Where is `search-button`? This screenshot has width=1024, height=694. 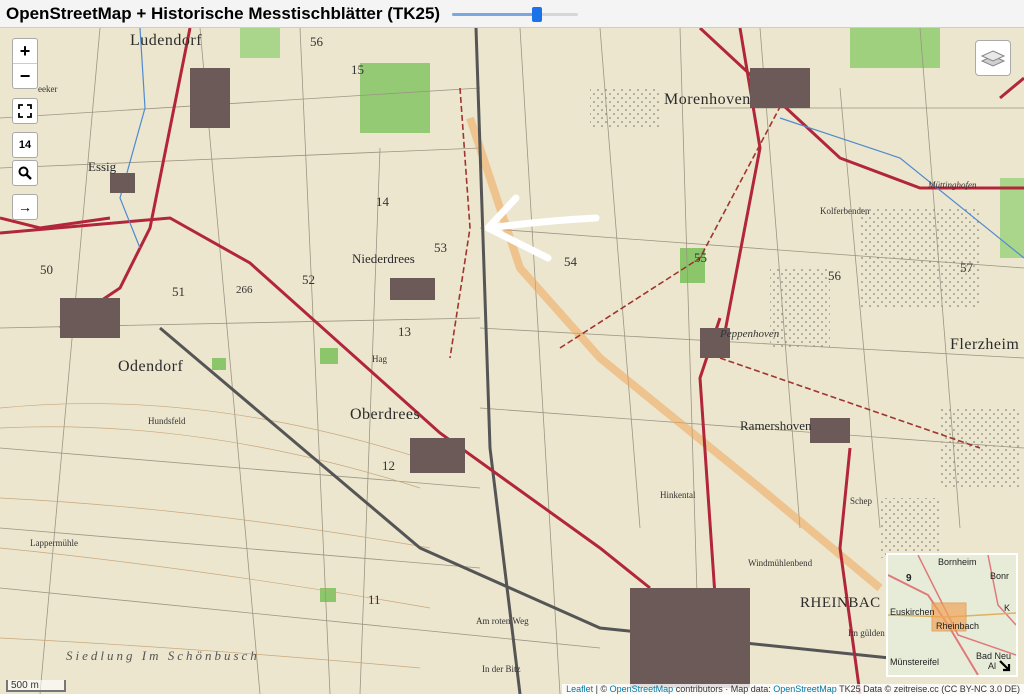 search-button is located at coordinates (25, 173).